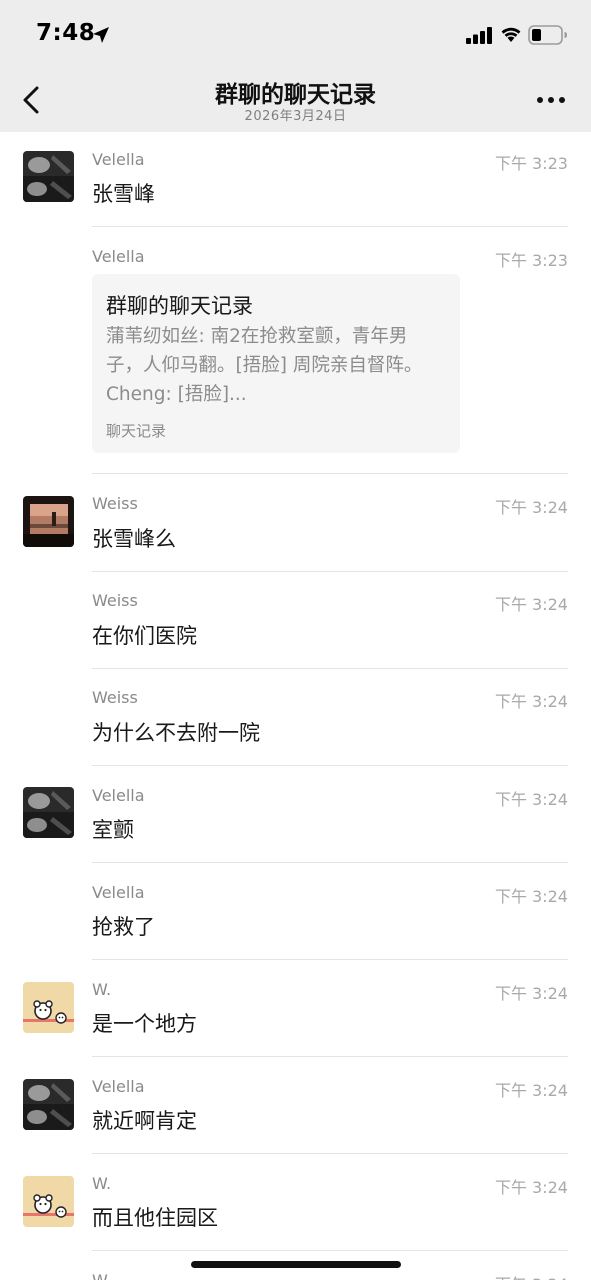 The height and width of the screenshot is (1280, 591). I want to click on home-indicator, so click(296, 1264).